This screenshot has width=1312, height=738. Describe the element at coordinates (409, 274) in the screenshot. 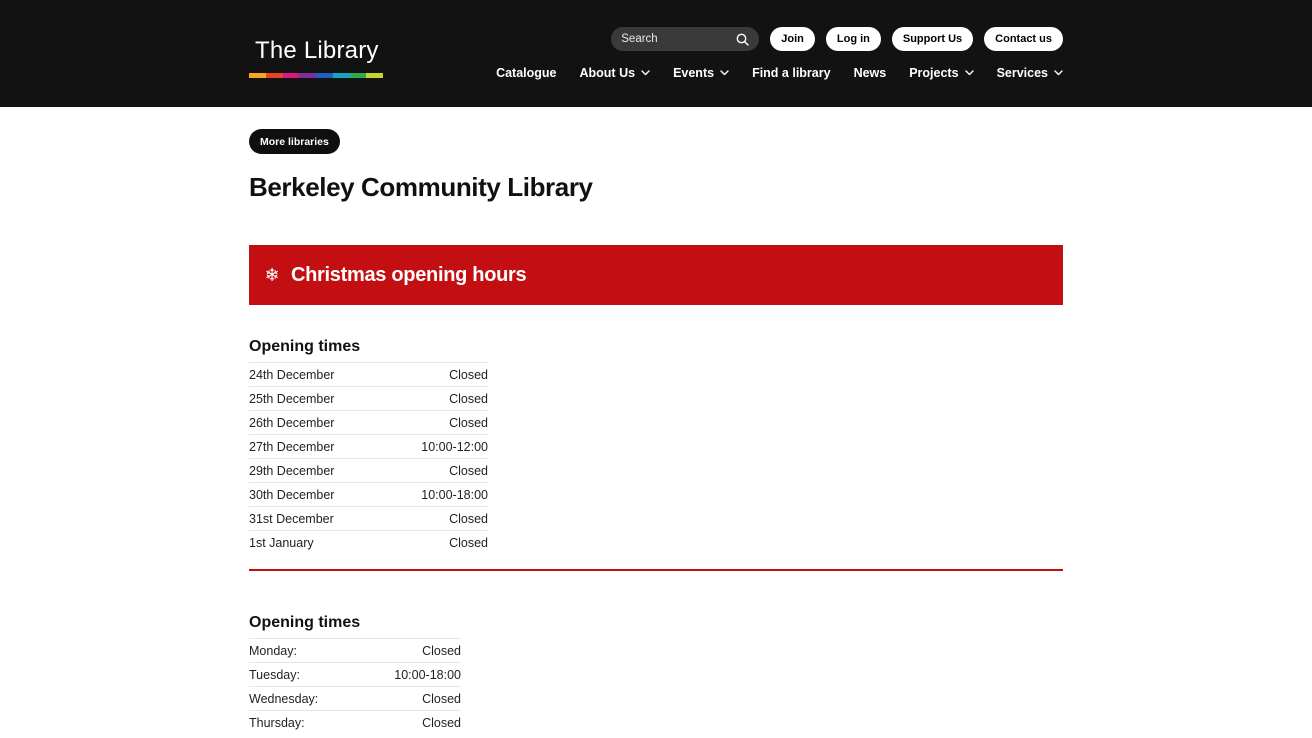

I see `christmas-banner-title: Christmas opening hours` at that location.